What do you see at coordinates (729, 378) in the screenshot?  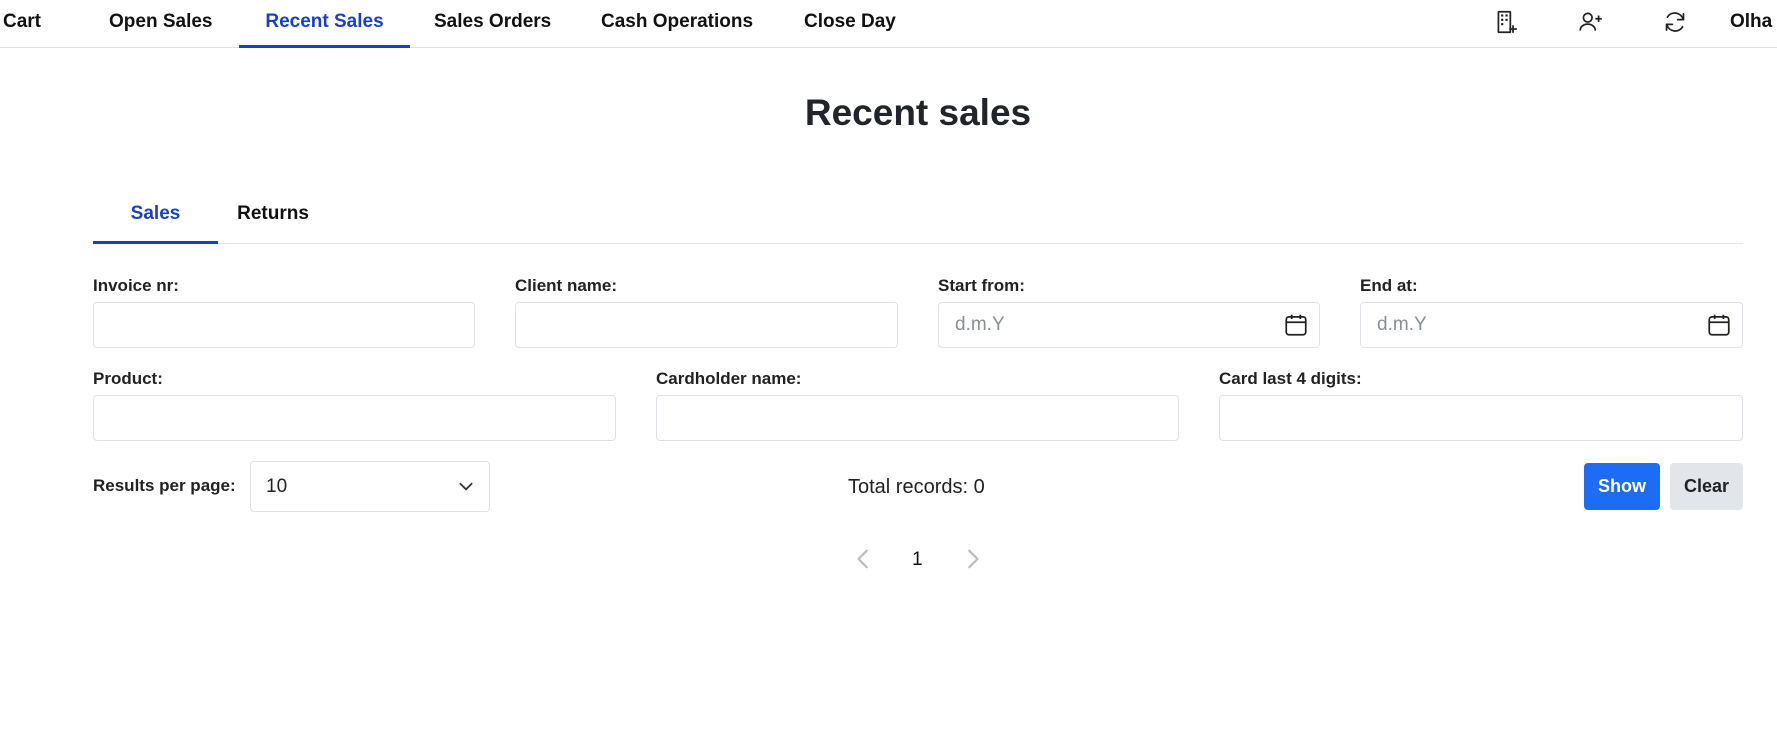 I see `cardholder-name-label: Cardholder name:` at bounding box center [729, 378].